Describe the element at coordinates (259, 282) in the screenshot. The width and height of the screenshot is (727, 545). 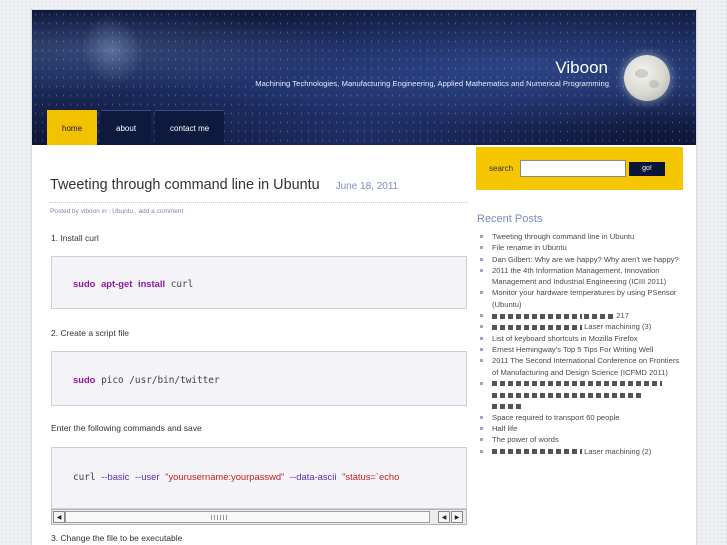
I see `code-block-install: sudo apt-get install curl` at that location.